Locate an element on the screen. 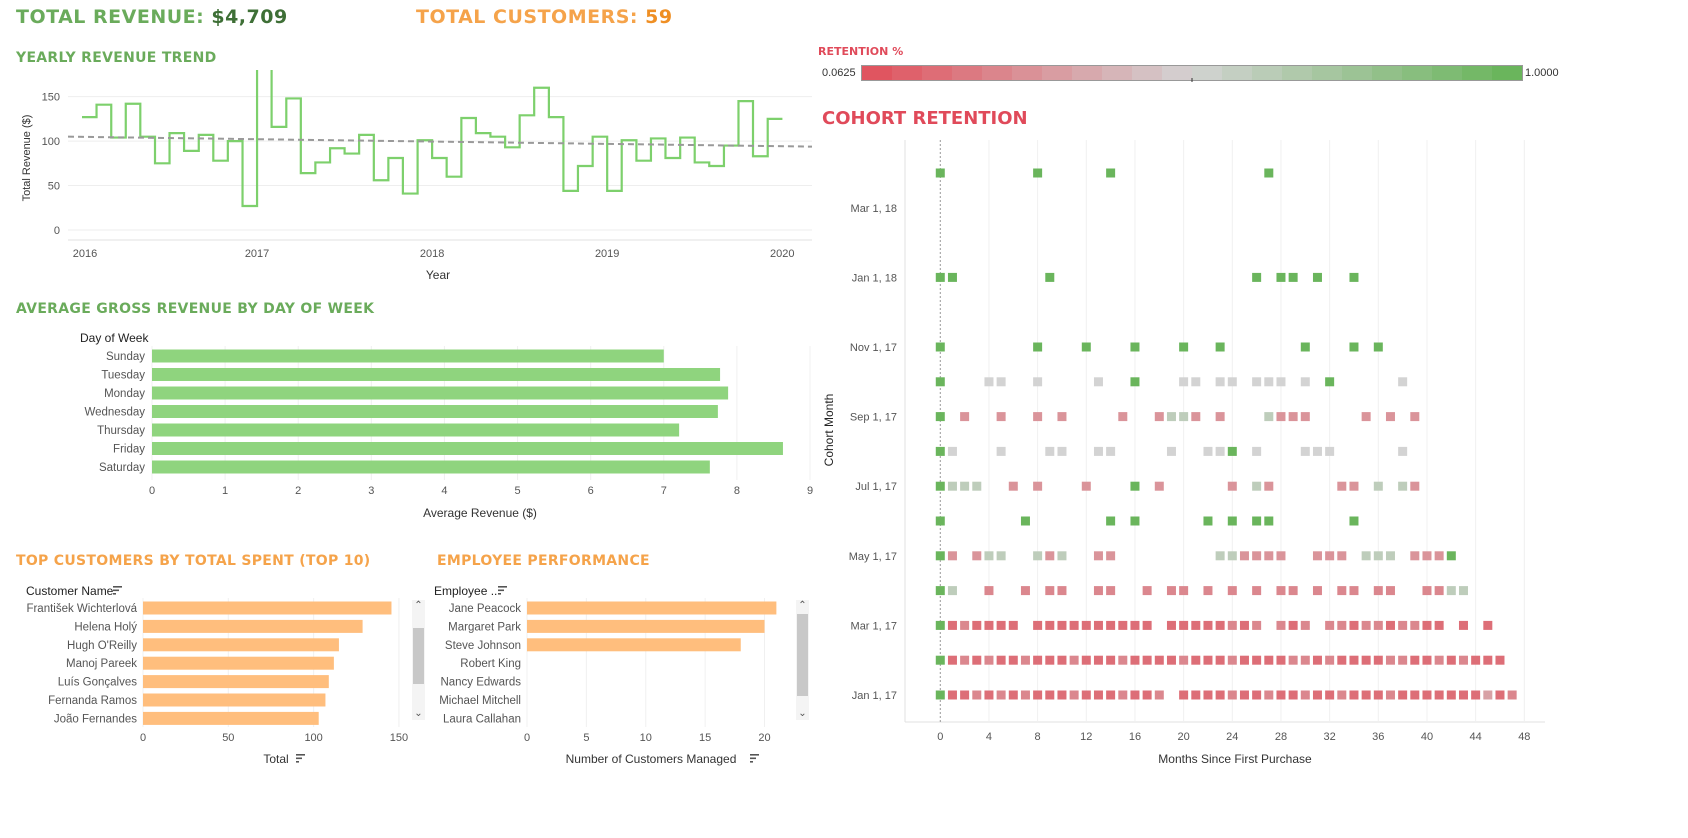 This screenshot has width=1688, height=838. bar-label: Michael Mitchell is located at coordinates (480, 701).